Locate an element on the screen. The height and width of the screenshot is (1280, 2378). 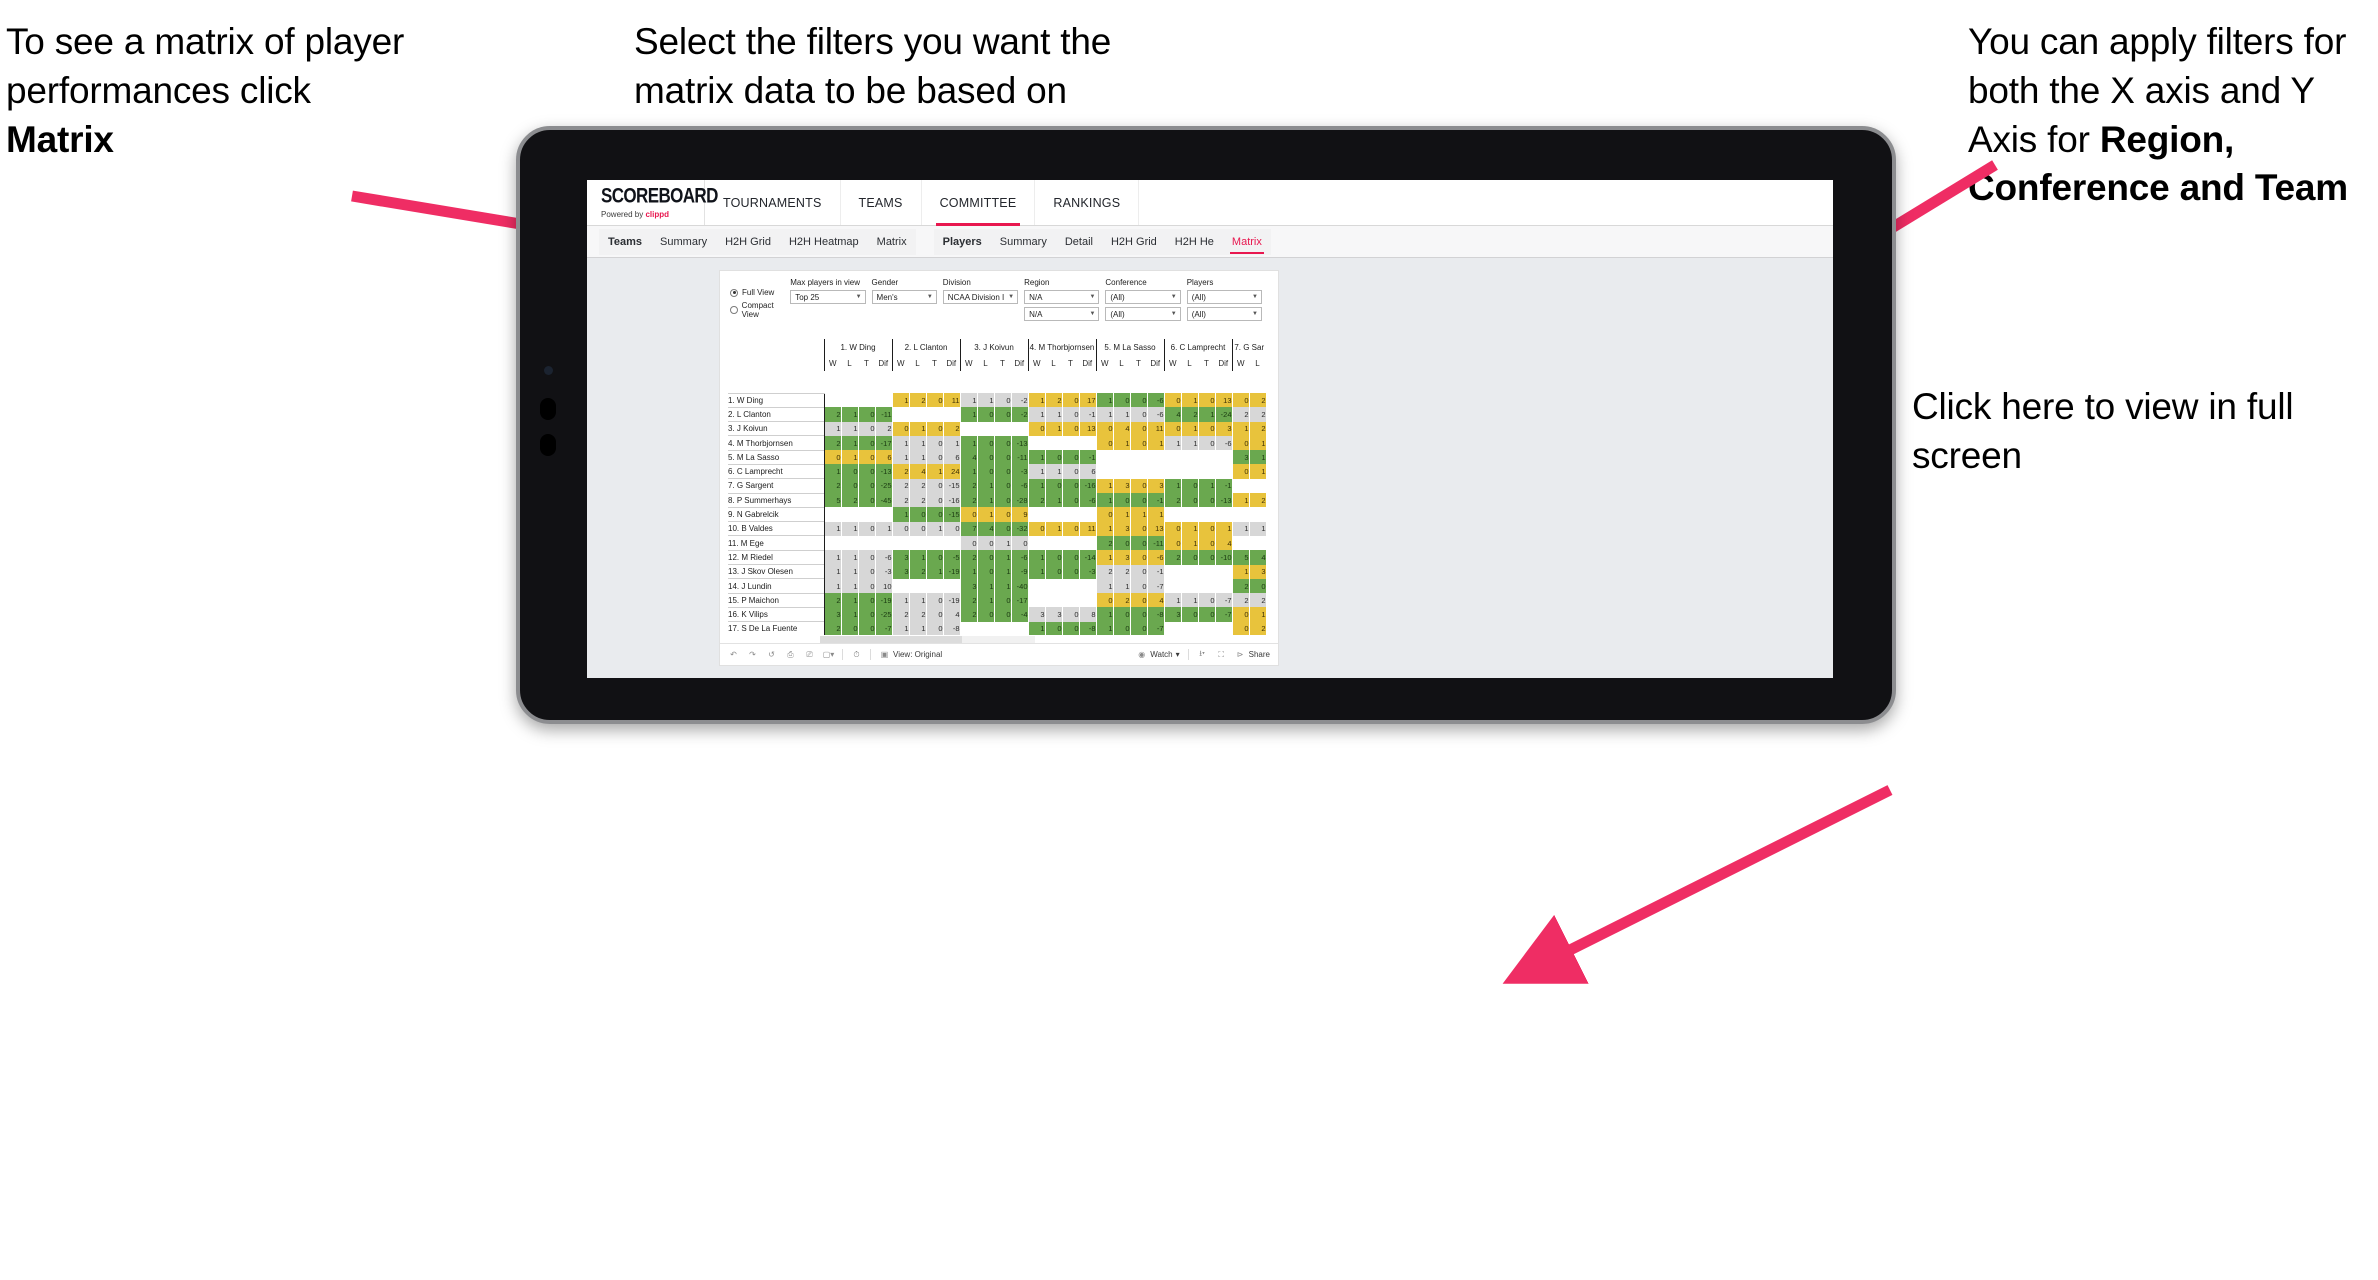
radio-full-view: Full View is located at coordinates (760, 292).